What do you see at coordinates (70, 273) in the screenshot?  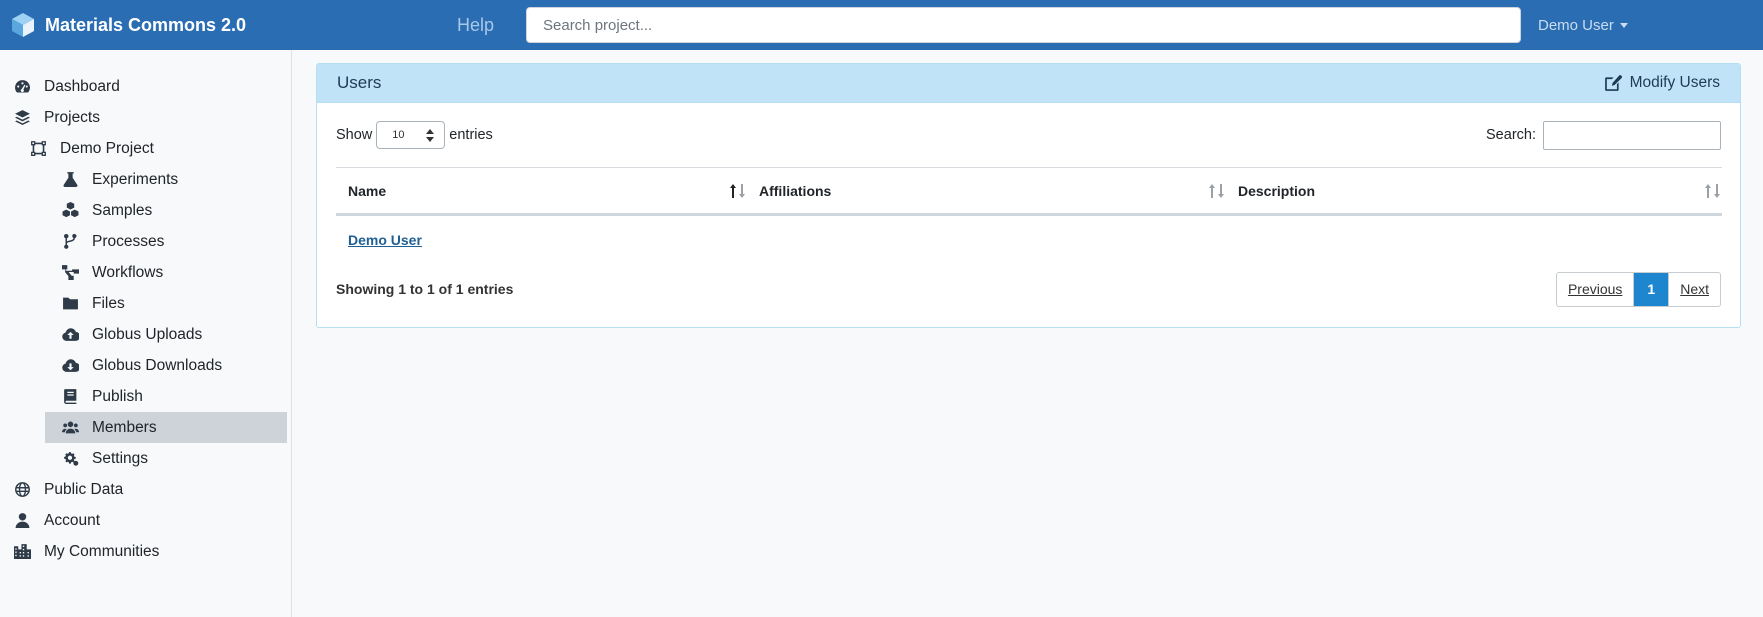 I see `workflow-icon` at bounding box center [70, 273].